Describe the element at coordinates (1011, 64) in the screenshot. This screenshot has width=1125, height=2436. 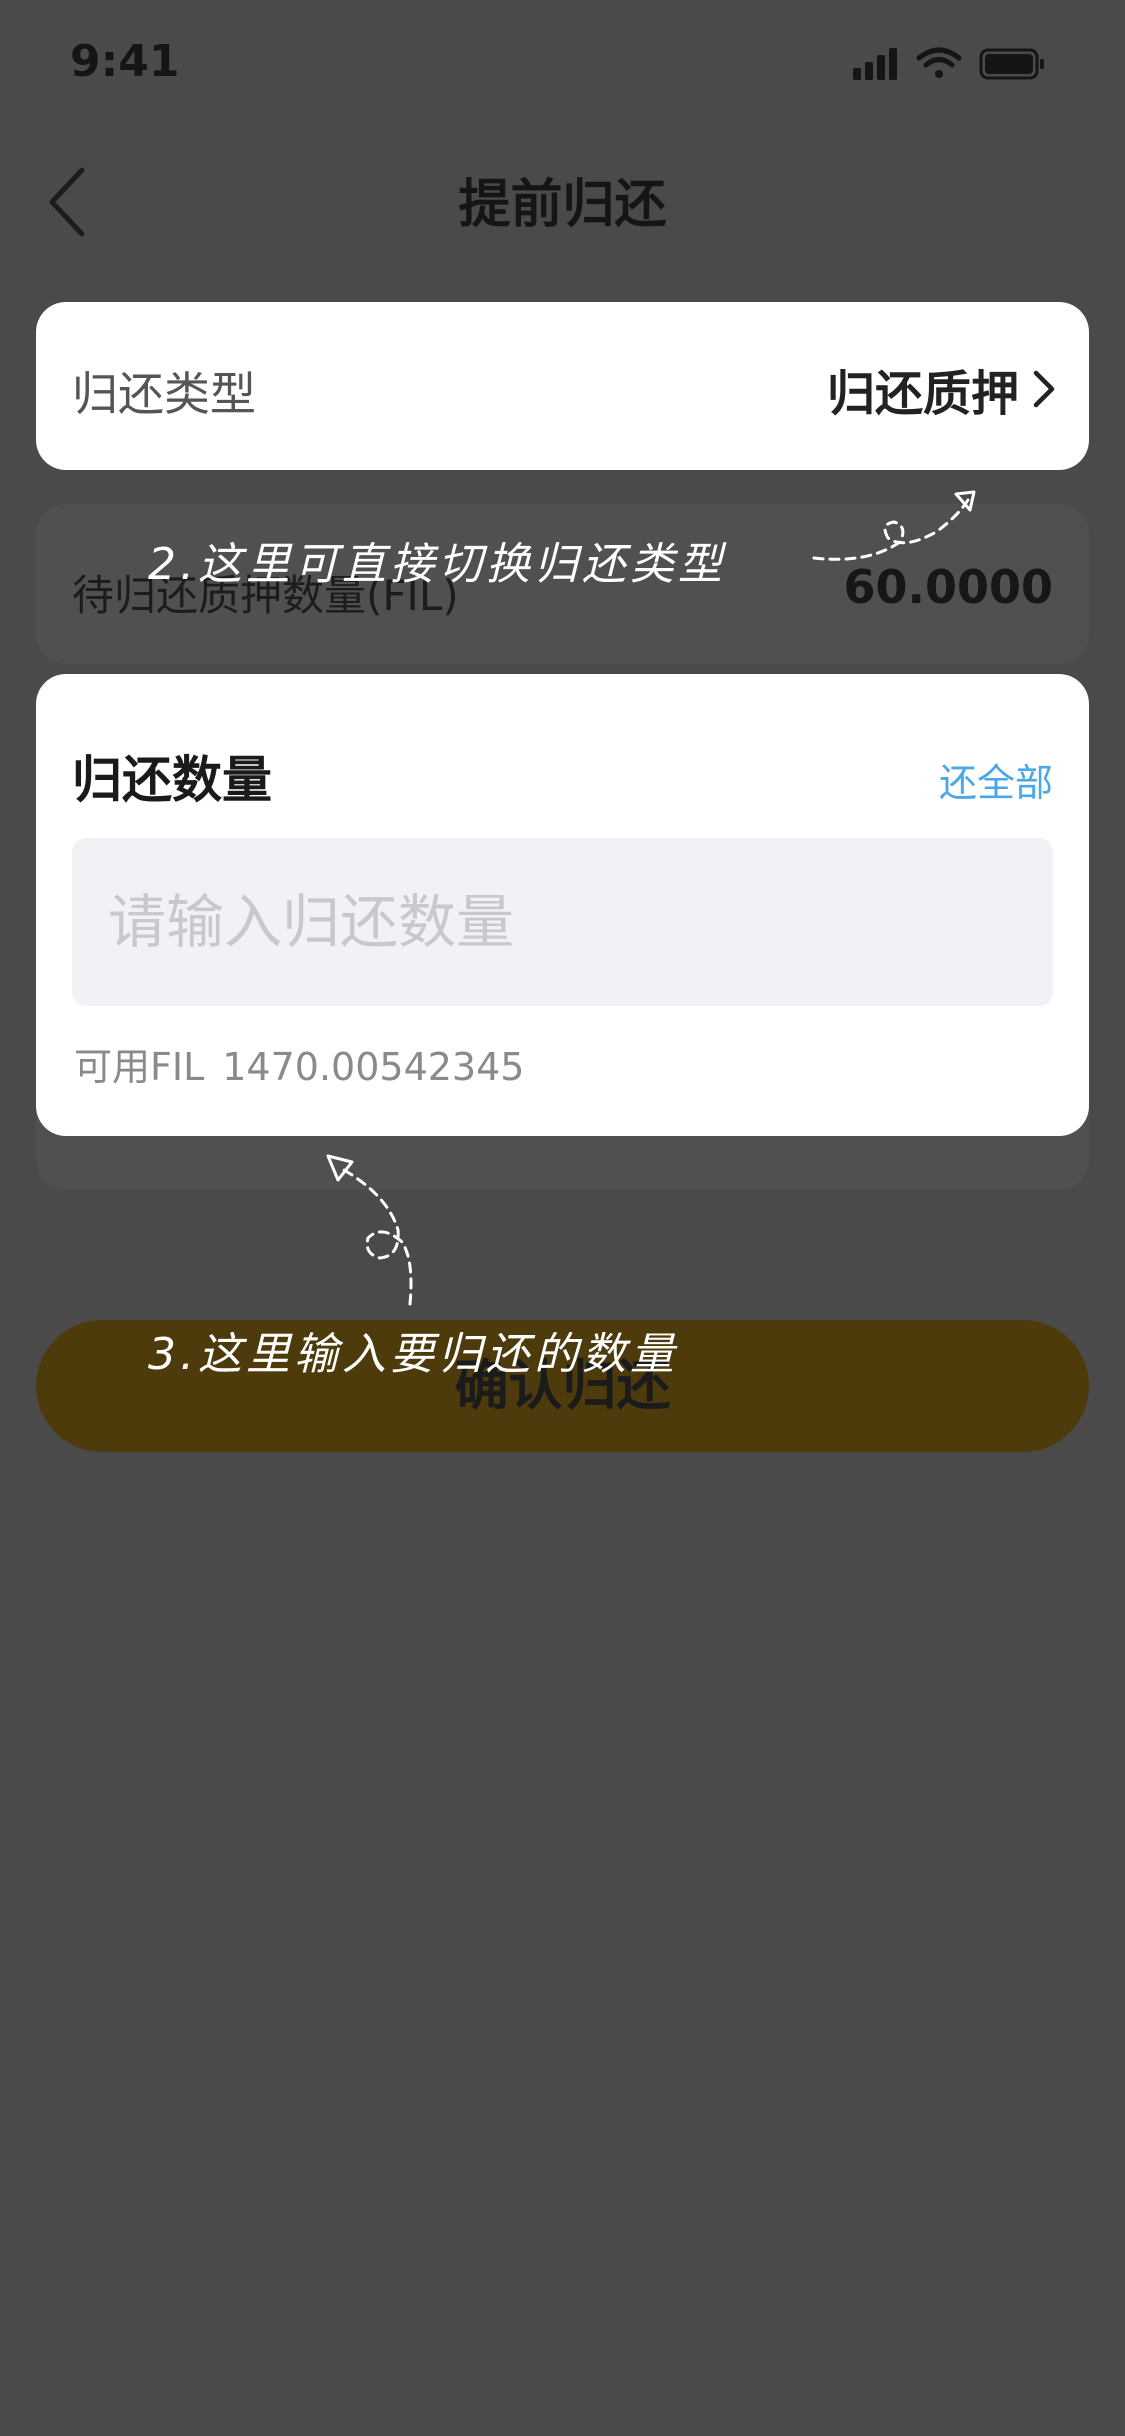
I see `battery-icon` at that location.